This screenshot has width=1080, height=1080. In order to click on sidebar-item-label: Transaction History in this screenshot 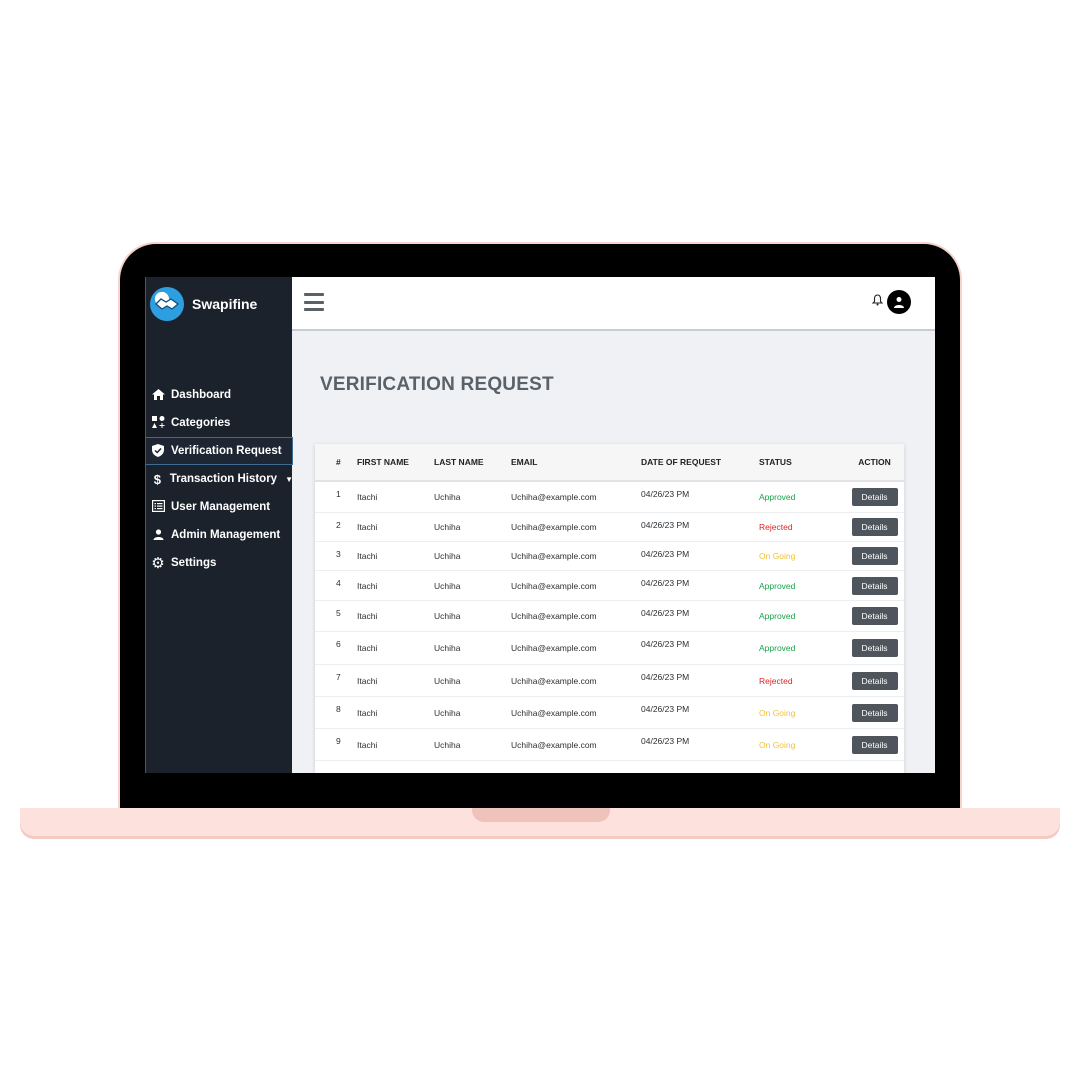, I will do `click(223, 479)`.